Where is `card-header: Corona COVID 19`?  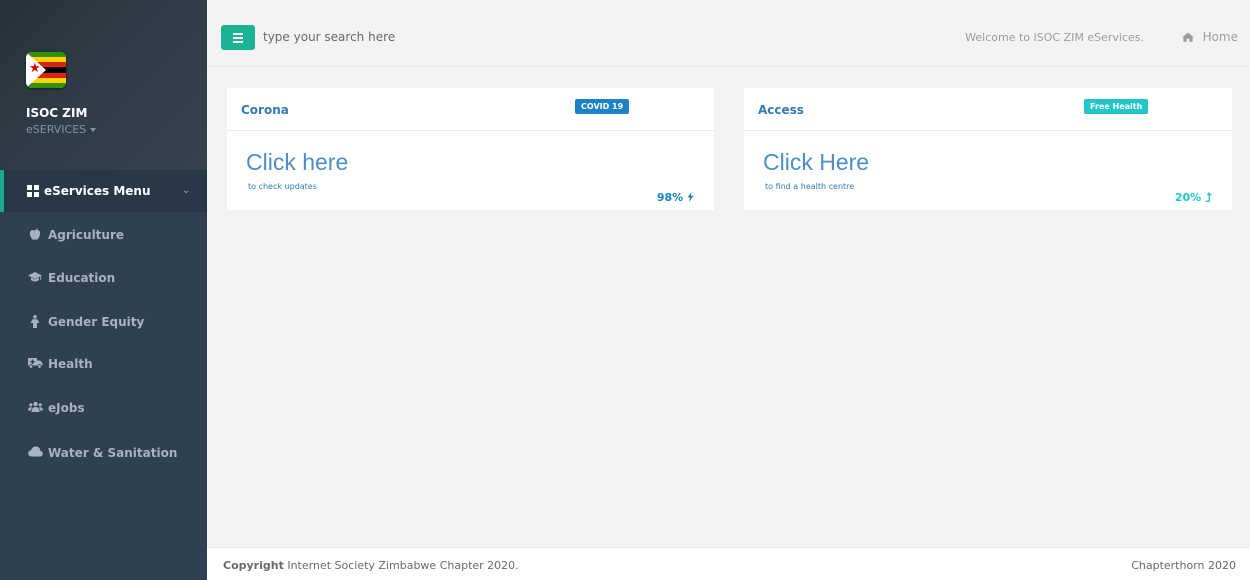
card-header: Corona COVID 19 is located at coordinates (470, 109).